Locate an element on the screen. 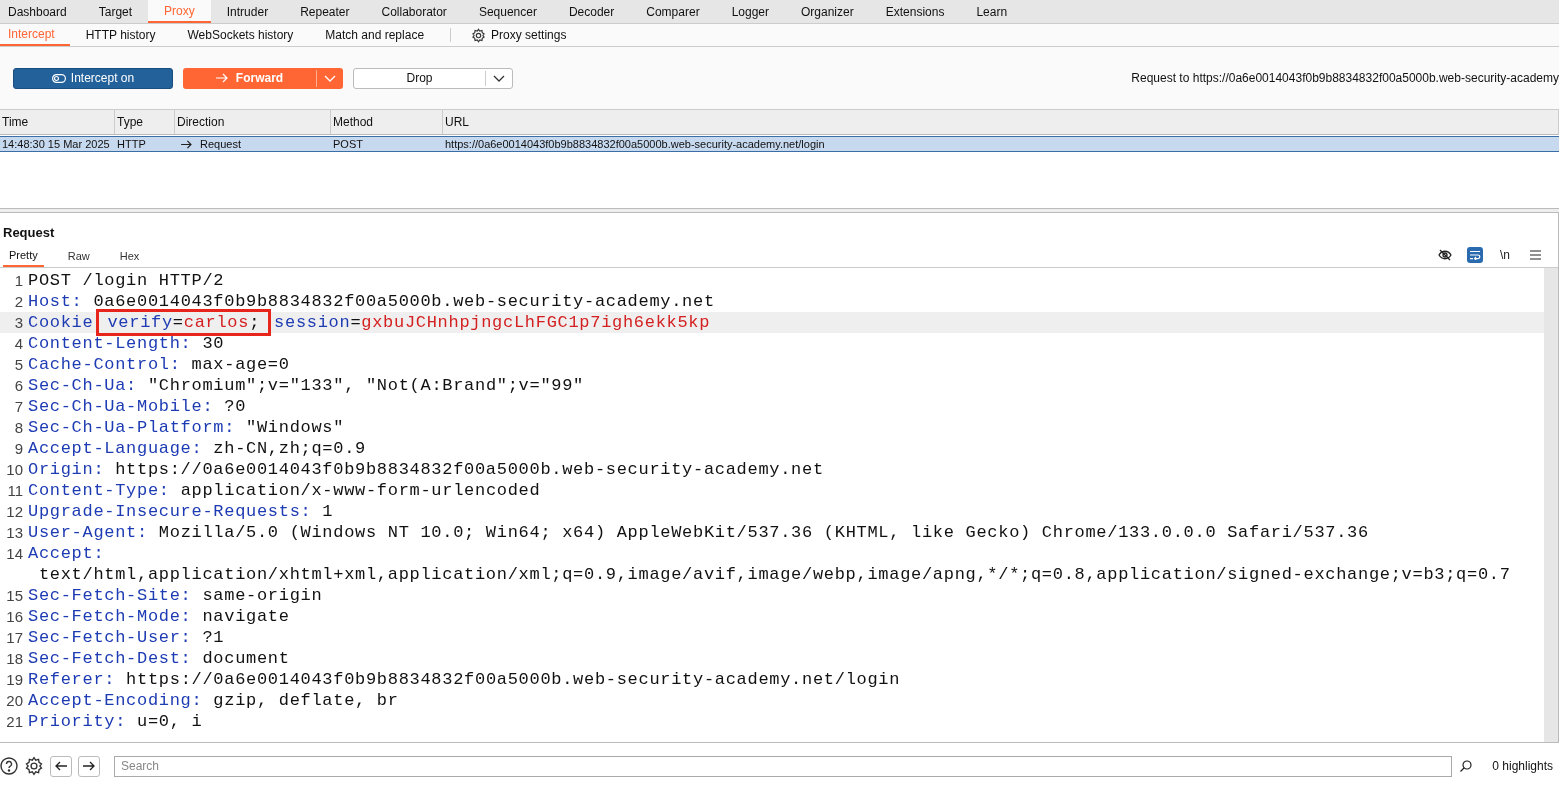 The image size is (1559, 787). forward-nav-button is located at coordinates (89, 766).